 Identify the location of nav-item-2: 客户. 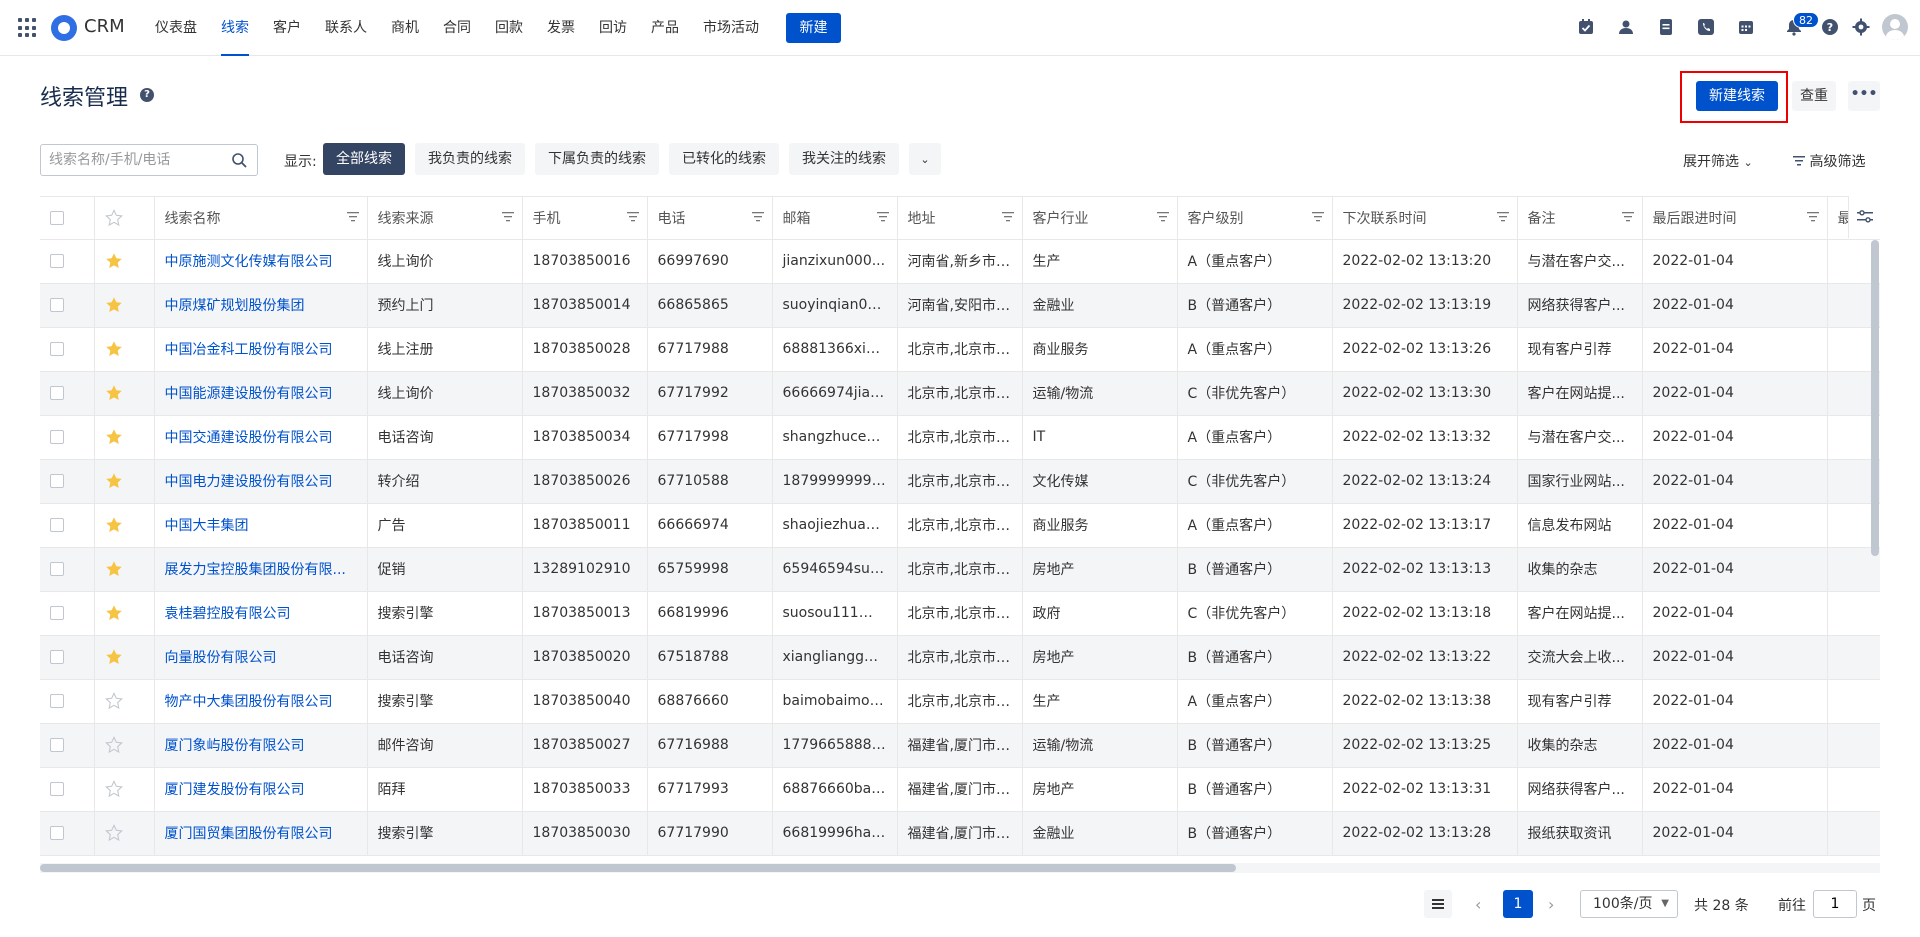
(287, 28).